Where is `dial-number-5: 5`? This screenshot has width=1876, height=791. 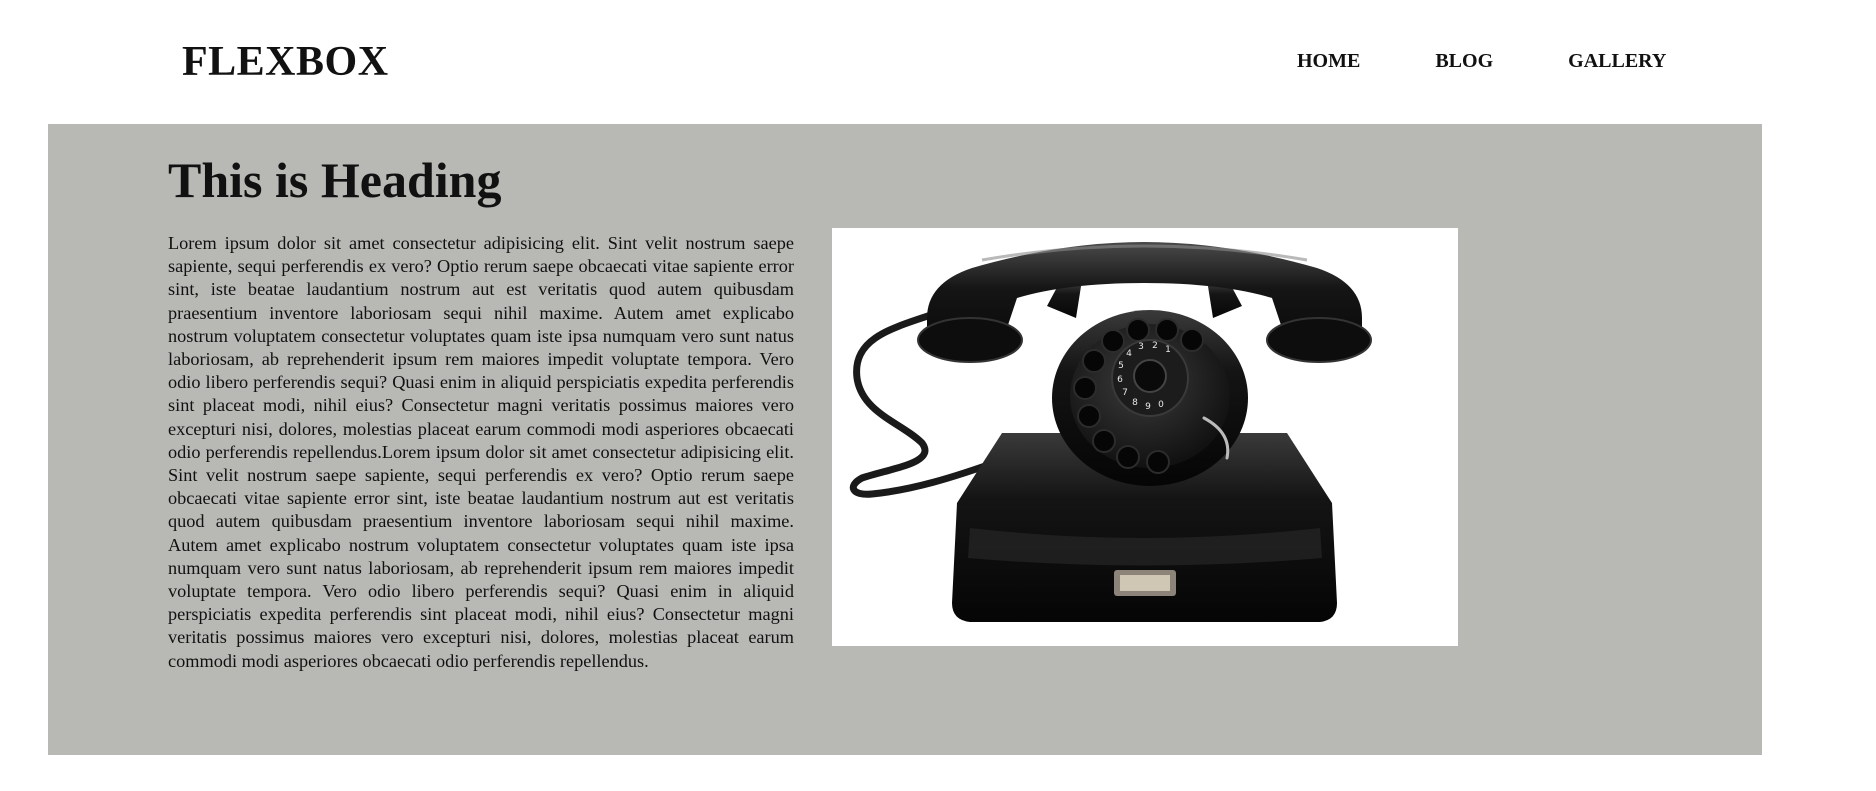
dial-number-5: 5 is located at coordinates (1121, 366).